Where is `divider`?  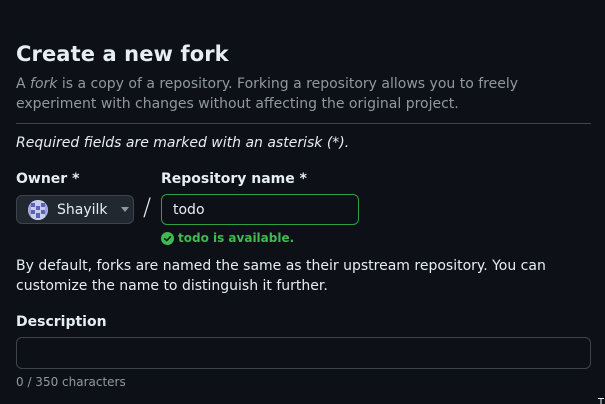
divider is located at coordinates (303, 123).